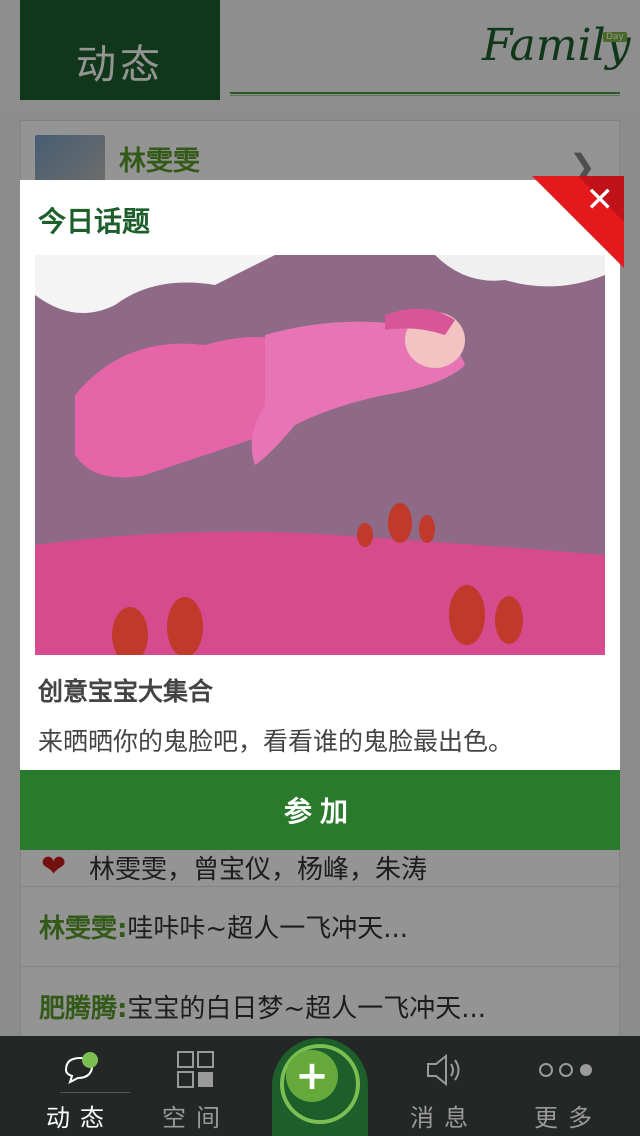 Image resolution: width=640 pixels, height=1136 pixels. Describe the element at coordinates (195, 1069) in the screenshot. I see `grid-icon` at that location.